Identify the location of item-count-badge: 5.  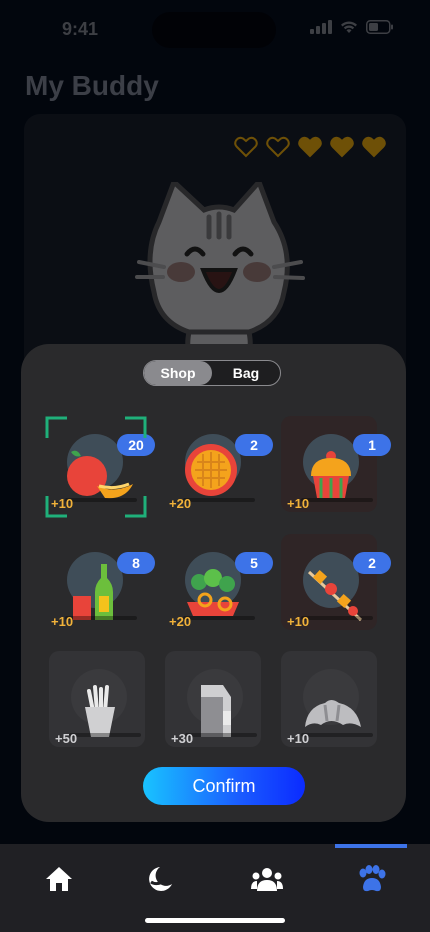
(254, 563).